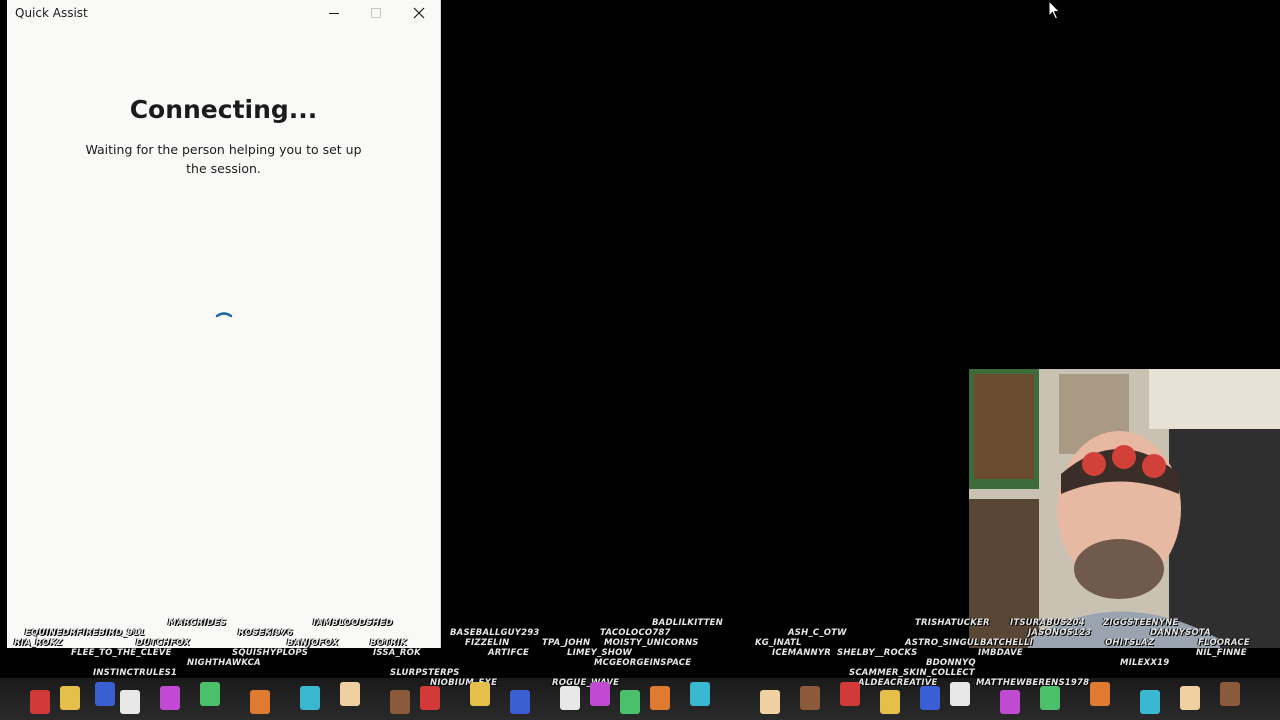 The width and height of the screenshot is (1280, 720). What do you see at coordinates (1145, 663) in the screenshot?
I see `viewer-name: MILEXX19` at bounding box center [1145, 663].